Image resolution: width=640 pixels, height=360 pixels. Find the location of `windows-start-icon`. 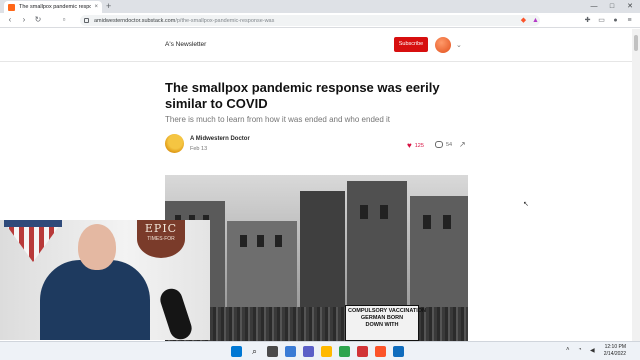

windows-start-icon is located at coordinates (236, 351).